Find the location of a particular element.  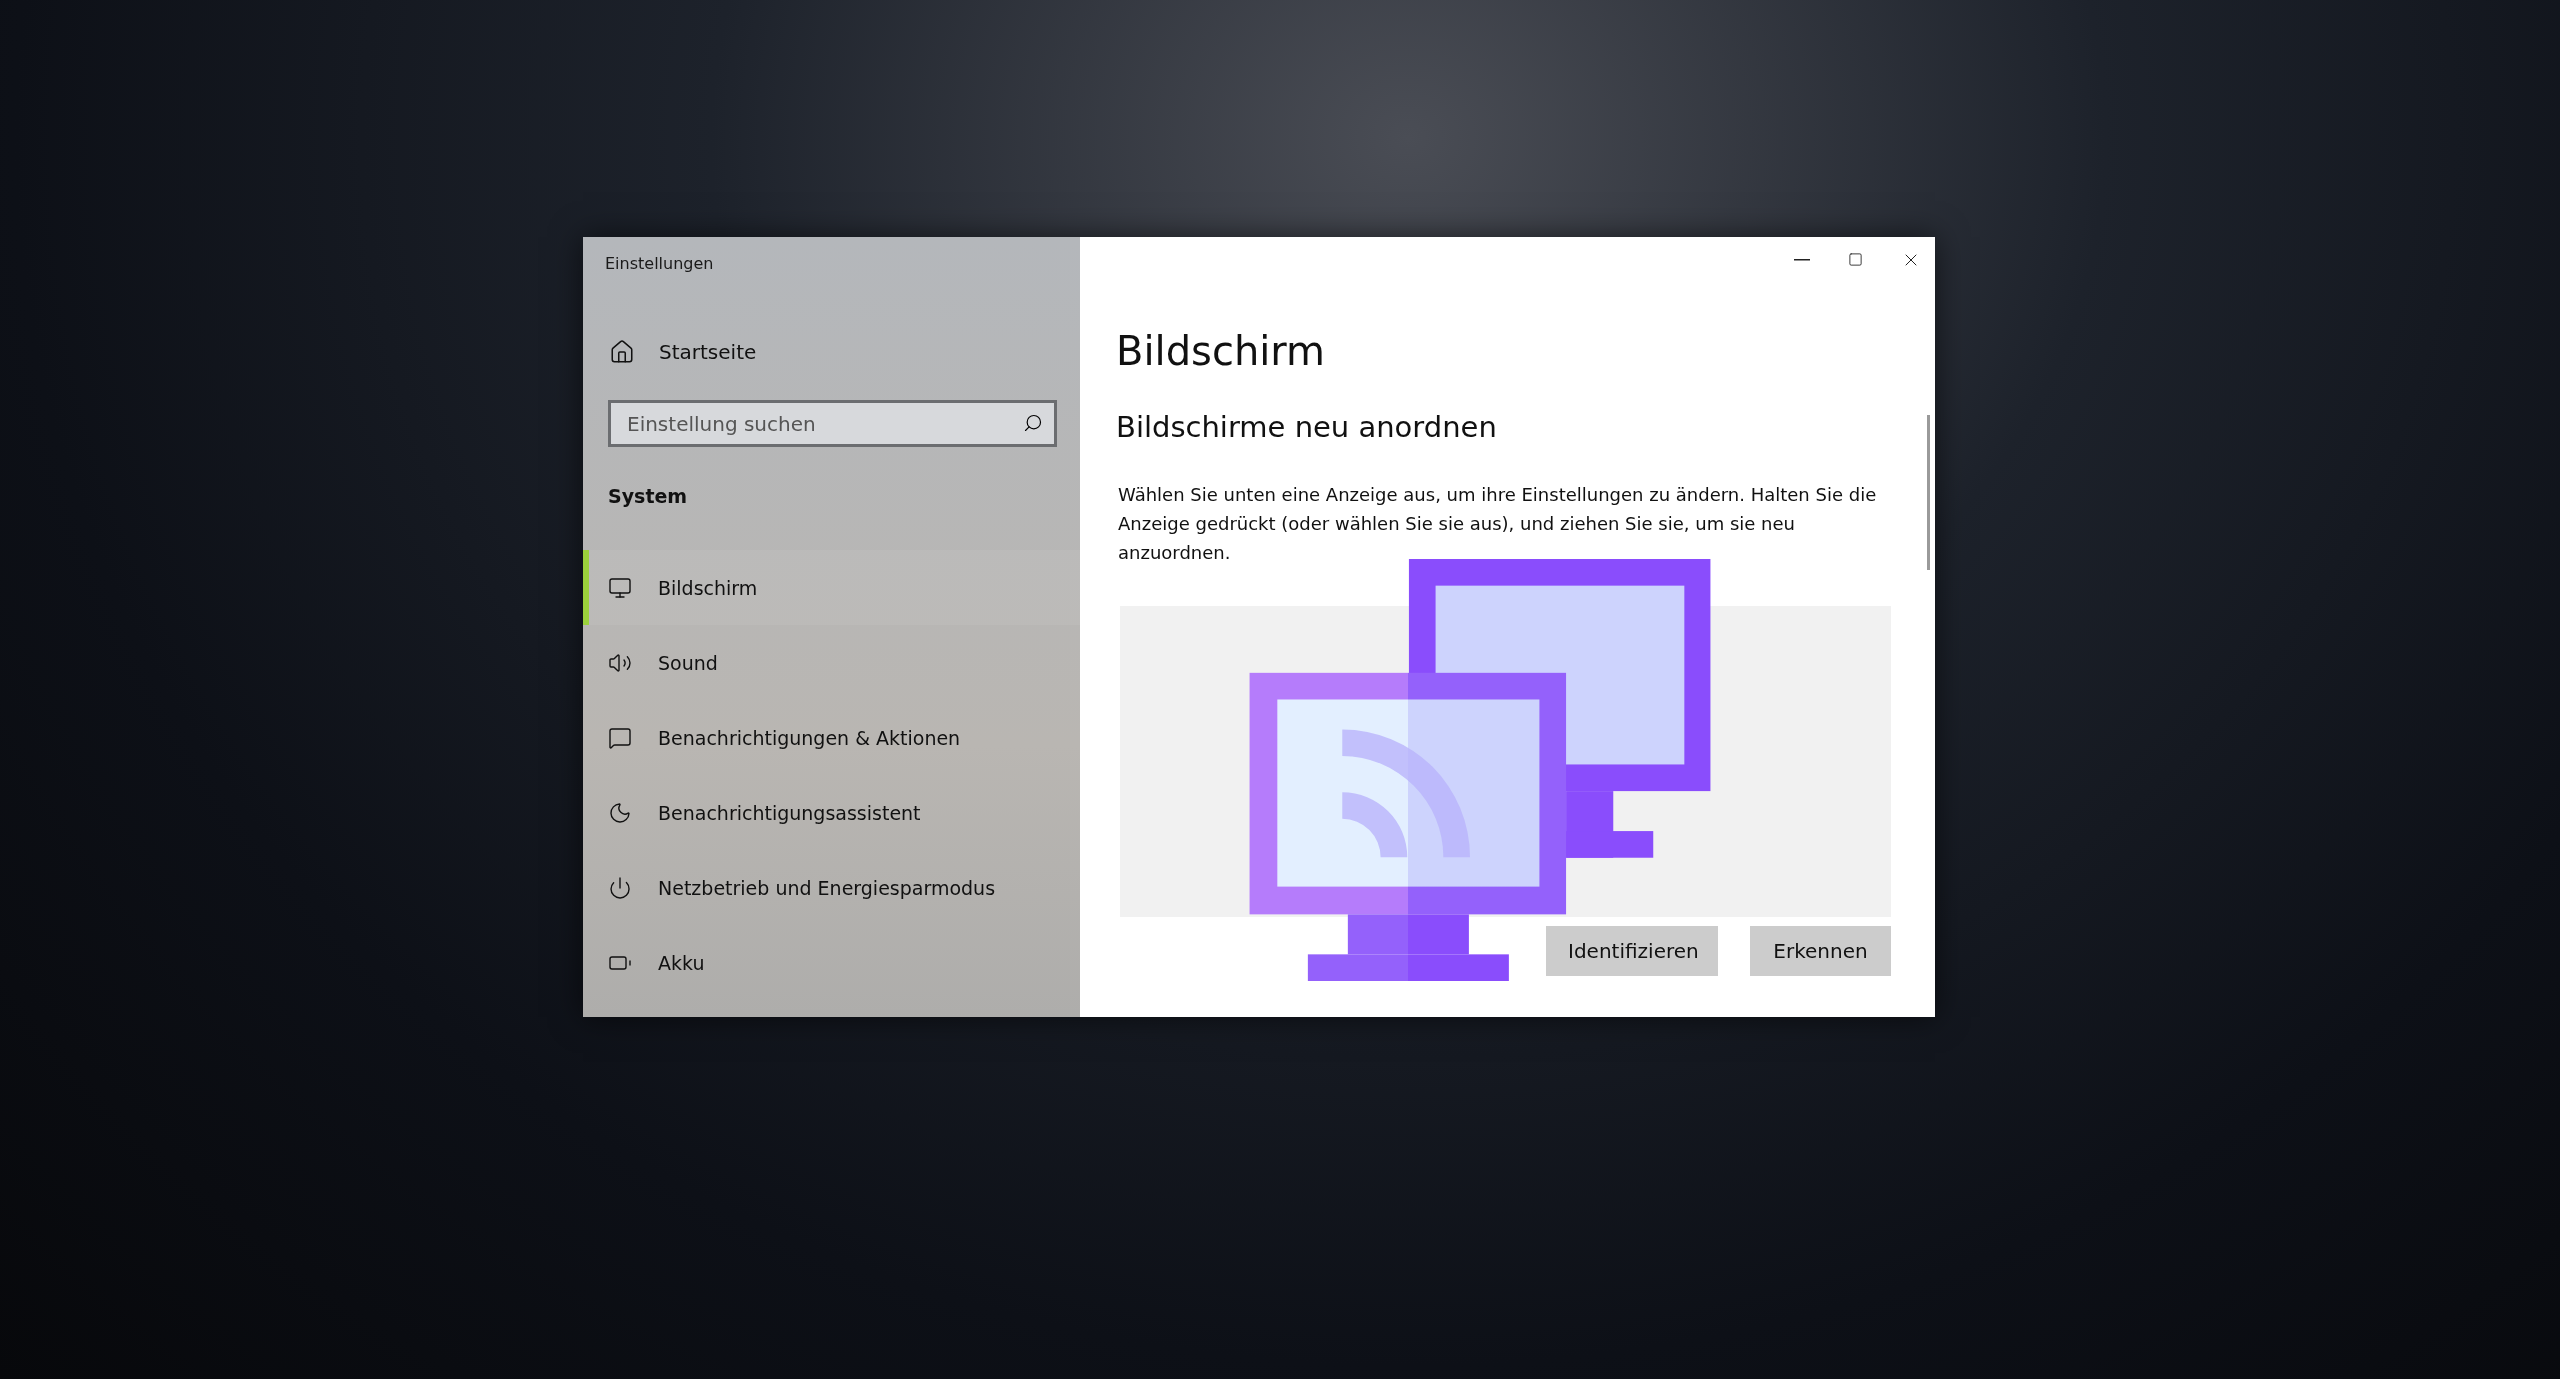

search-icon is located at coordinates (1033, 423).